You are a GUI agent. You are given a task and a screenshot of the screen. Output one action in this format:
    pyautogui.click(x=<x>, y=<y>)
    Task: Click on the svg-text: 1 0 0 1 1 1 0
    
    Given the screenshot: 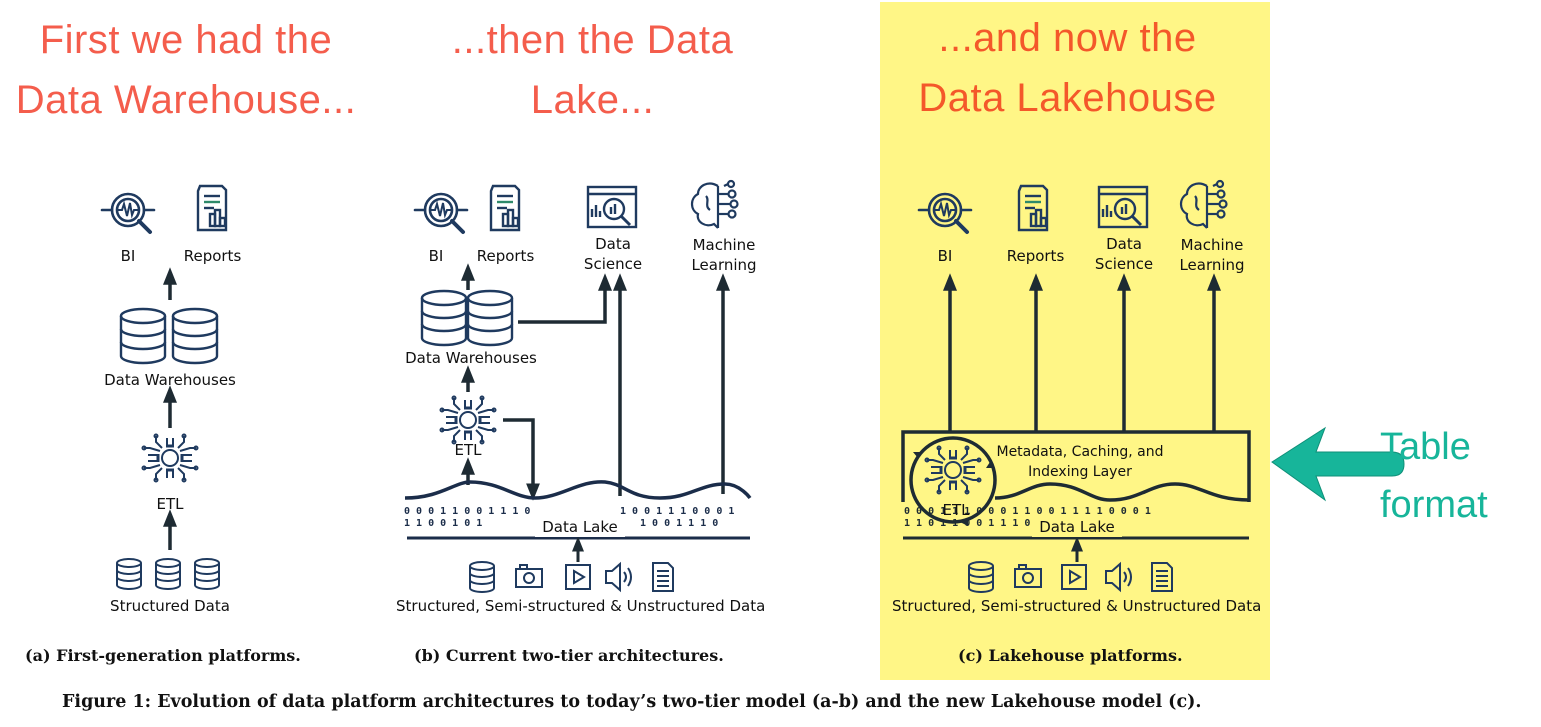 What is the action you would take?
    pyautogui.click(x=679, y=523)
    